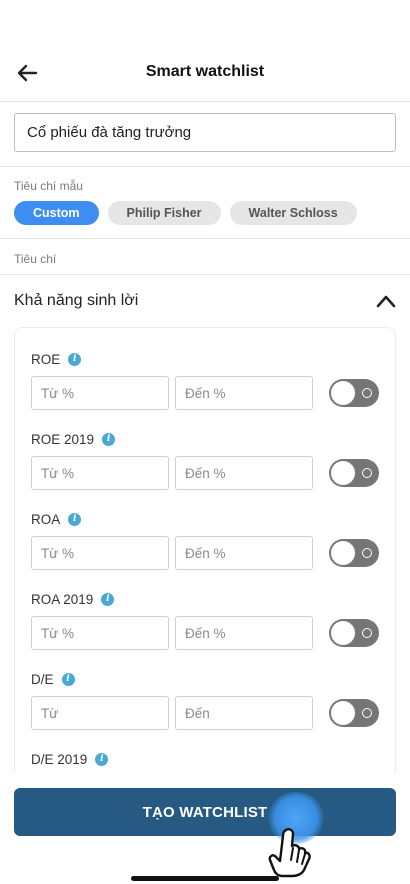 This screenshot has width=410, height=884. I want to click on header-bar: Smart watchlist, so click(205, 71).